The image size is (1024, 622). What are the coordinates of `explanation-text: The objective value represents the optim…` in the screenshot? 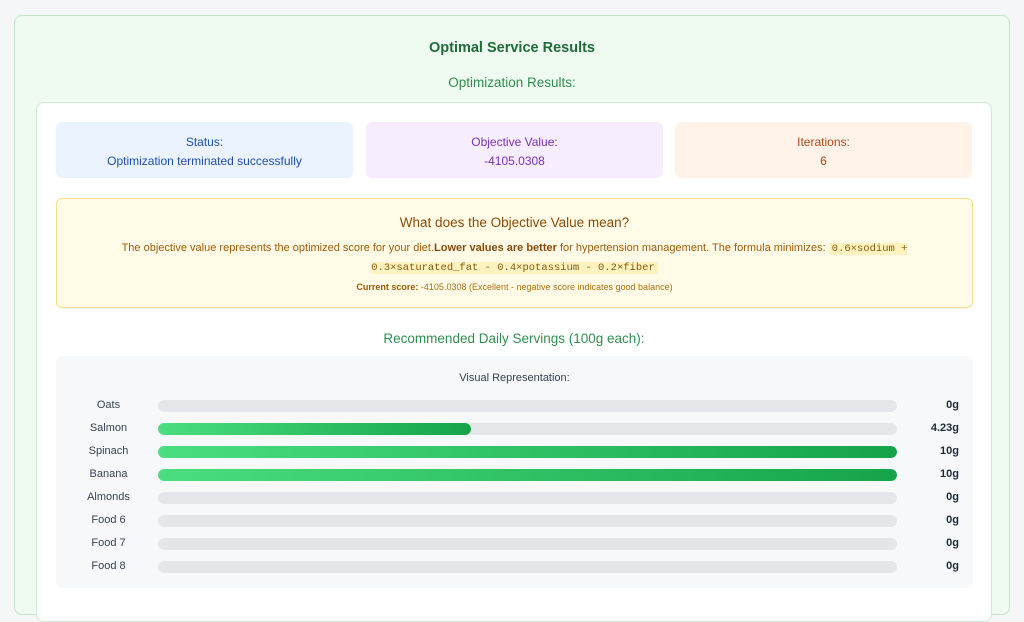 It's located at (514, 258).